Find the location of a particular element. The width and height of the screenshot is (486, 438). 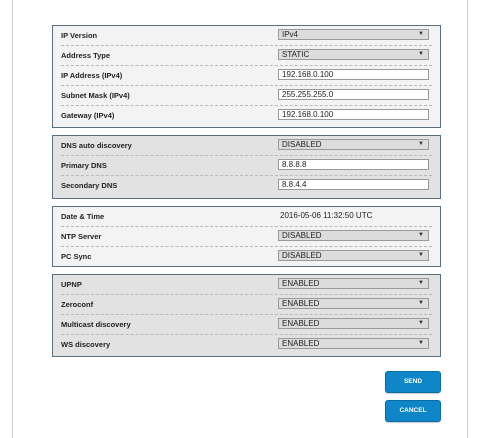

multicast-select: ENABLED ▼ is located at coordinates (353, 323).